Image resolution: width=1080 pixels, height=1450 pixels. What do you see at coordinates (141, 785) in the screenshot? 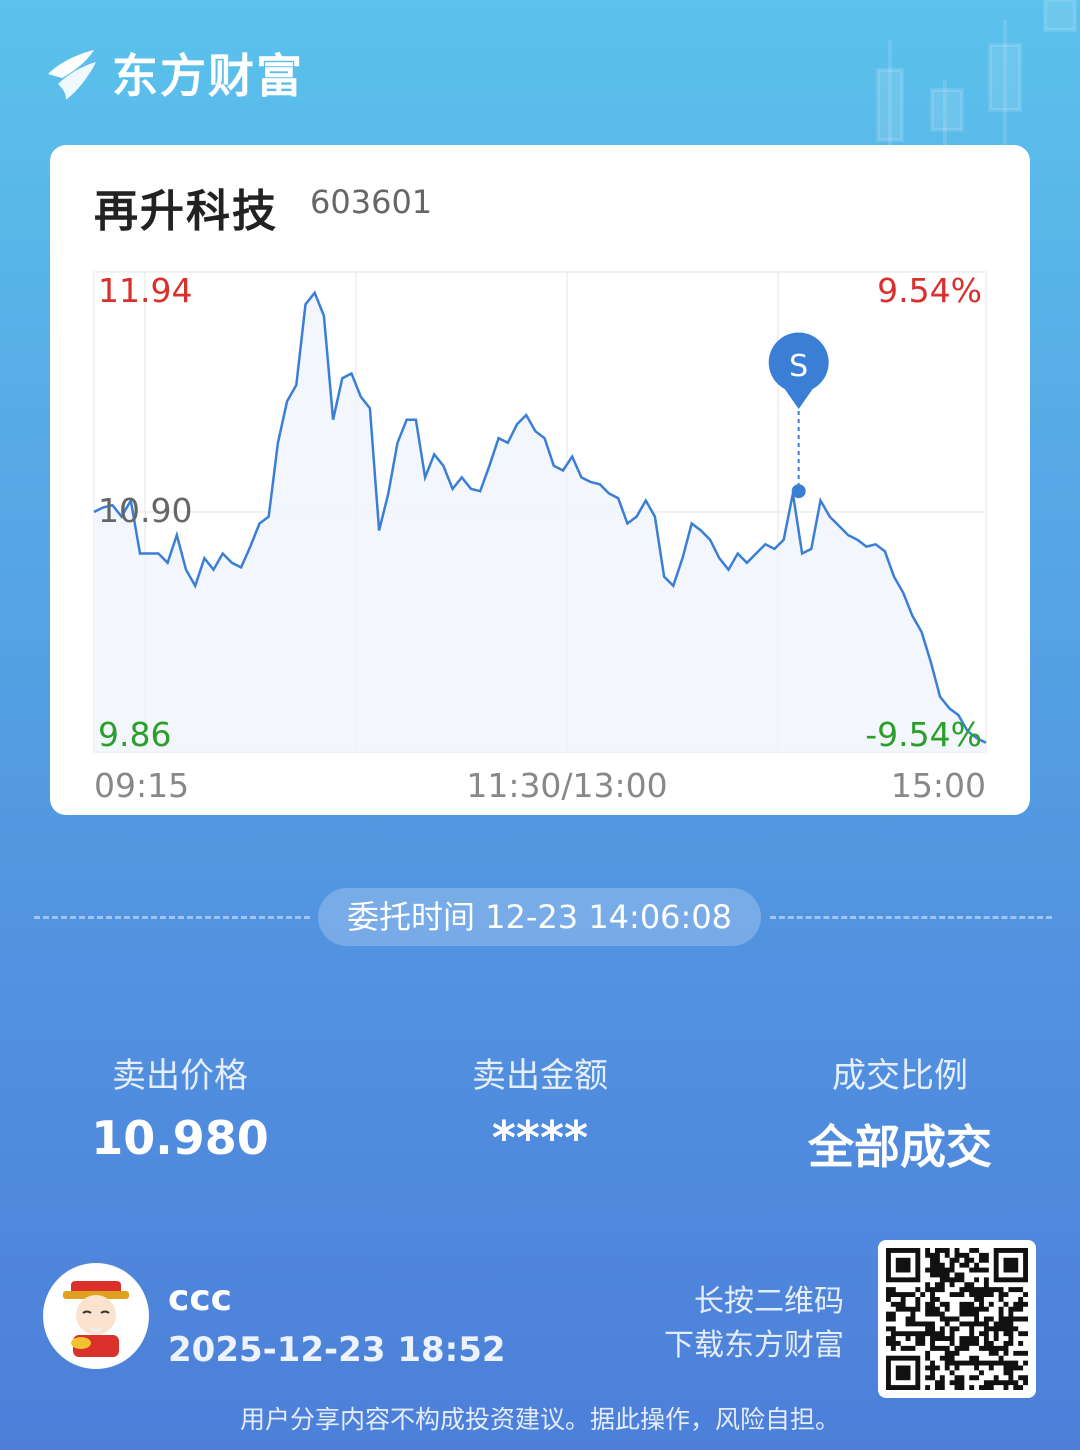
I see `x-tick-open: 09:15` at bounding box center [141, 785].